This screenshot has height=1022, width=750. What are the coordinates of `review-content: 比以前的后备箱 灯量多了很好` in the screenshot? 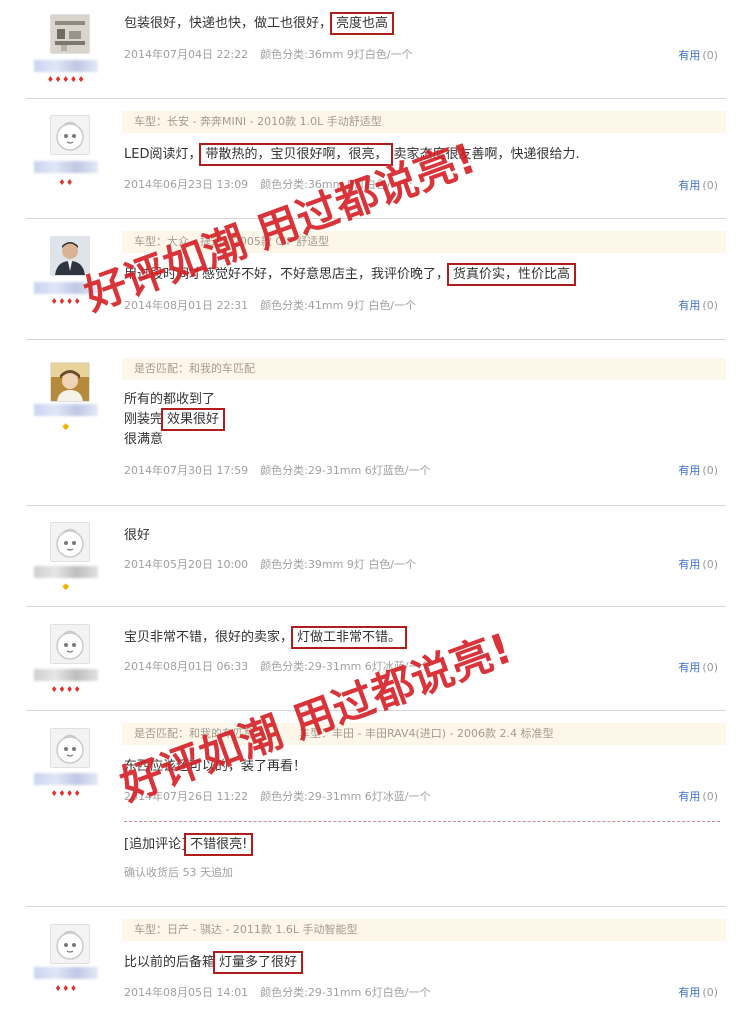 It's located at (214, 962).